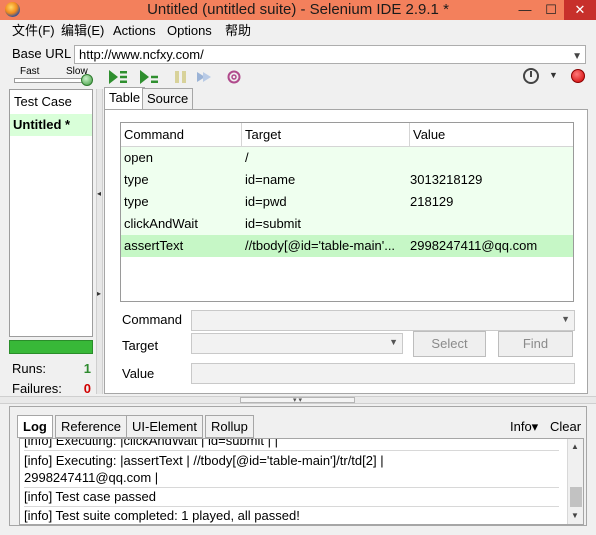 The width and height of the screenshot is (596, 535). What do you see at coordinates (37, 388) in the screenshot?
I see `failures-label: Failures:` at bounding box center [37, 388].